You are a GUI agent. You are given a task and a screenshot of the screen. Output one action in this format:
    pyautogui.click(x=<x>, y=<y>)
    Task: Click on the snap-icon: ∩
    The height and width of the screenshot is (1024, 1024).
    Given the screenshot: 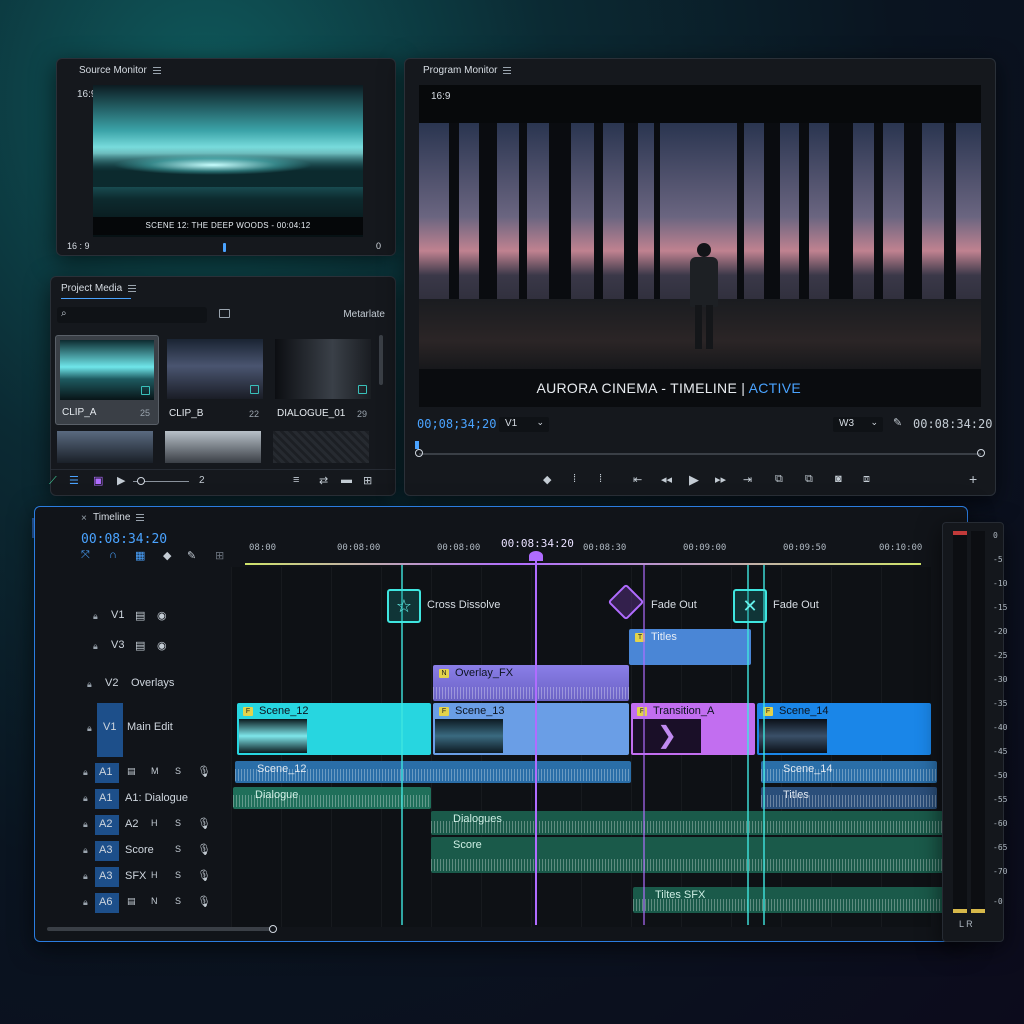 What is the action you would take?
    pyautogui.click(x=113, y=555)
    